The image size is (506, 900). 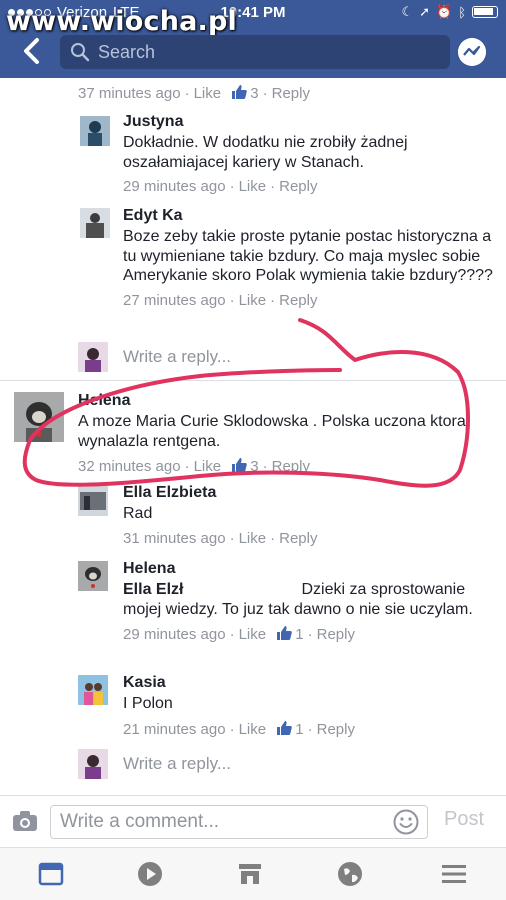 What do you see at coordinates (25, 821) in the screenshot?
I see `camera-icon` at bounding box center [25, 821].